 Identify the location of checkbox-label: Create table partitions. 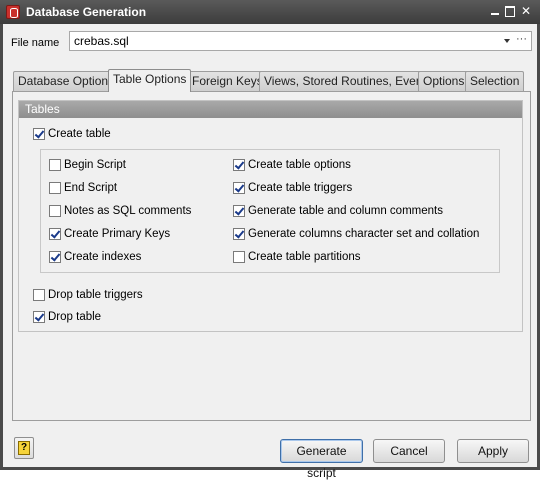
(304, 257).